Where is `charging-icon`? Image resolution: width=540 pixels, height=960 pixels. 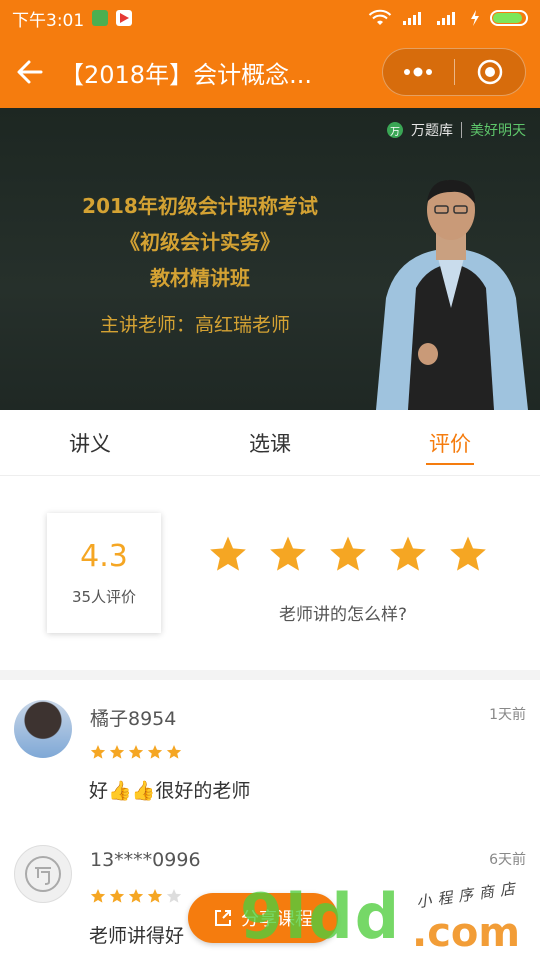 charging-icon is located at coordinates (475, 18).